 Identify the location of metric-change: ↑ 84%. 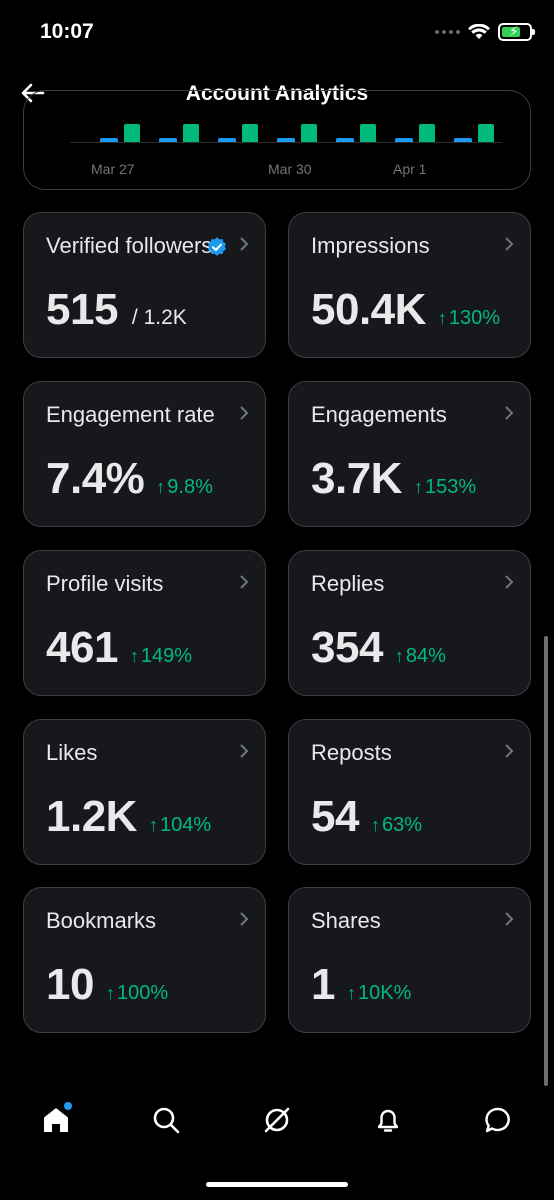
(420, 656).